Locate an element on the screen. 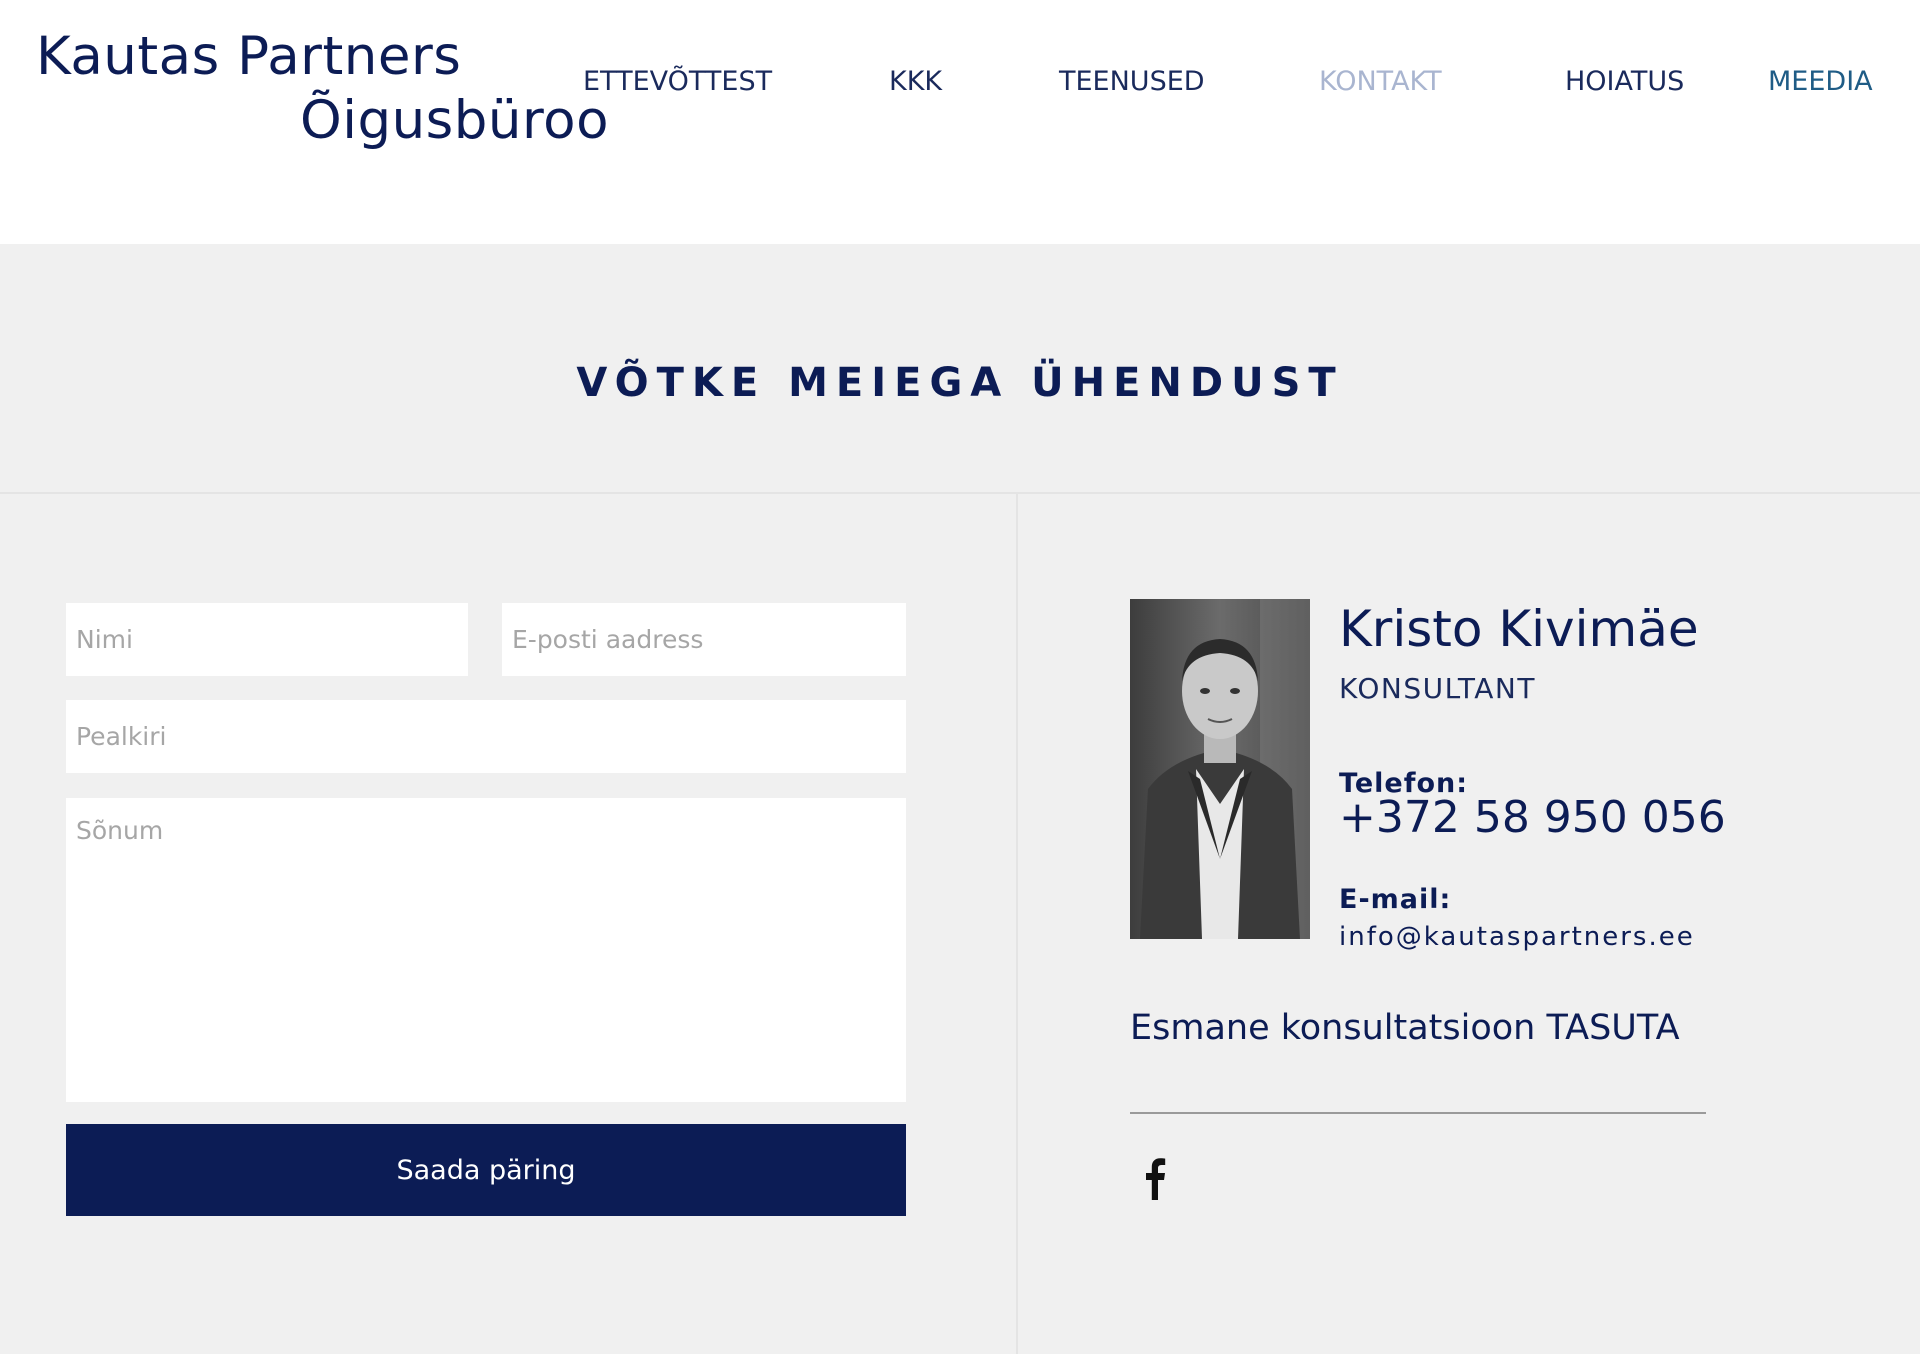  phone-link: +372 58 950 056 is located at coordinates (1532, 817).